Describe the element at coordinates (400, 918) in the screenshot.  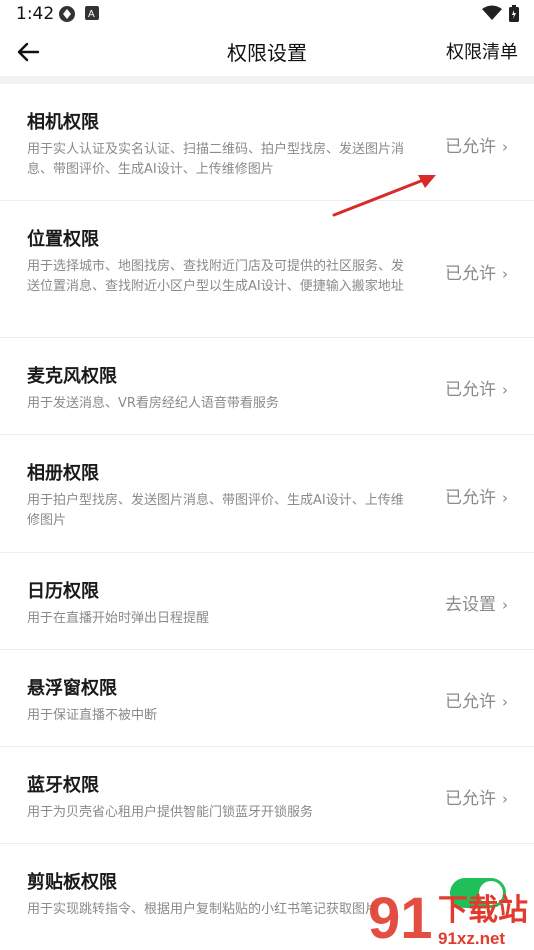
I see `watermark-number: 91` at that location.